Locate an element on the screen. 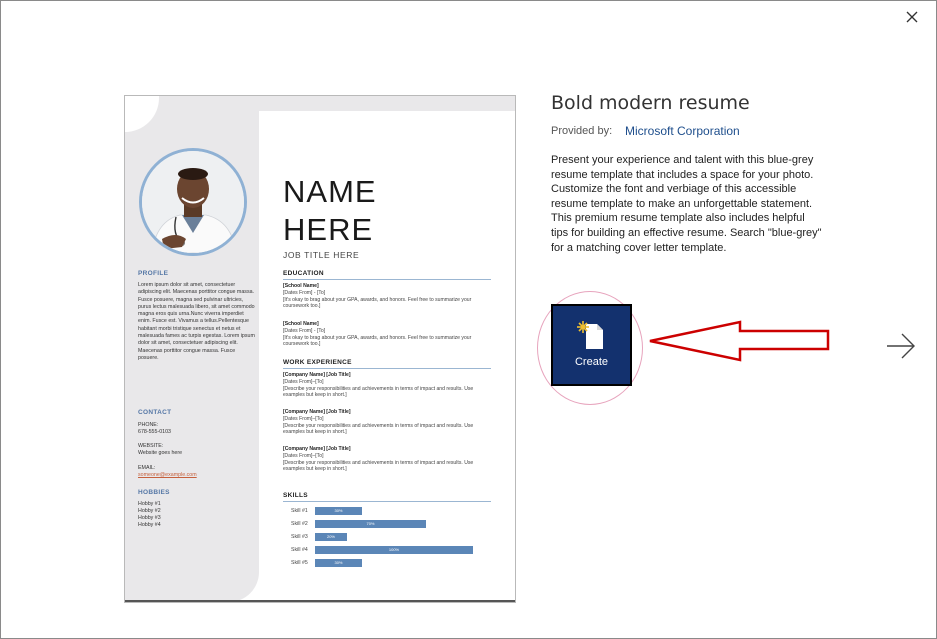  profile-photo is located at coordinates (193, 202).